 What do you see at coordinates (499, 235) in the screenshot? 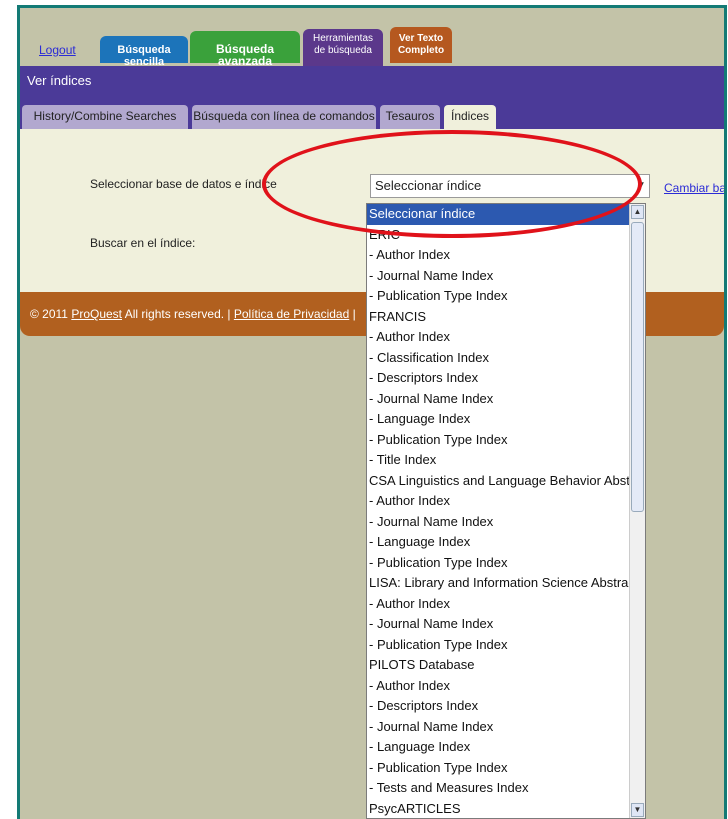
I see `dropdown-option: ERIC` at bounding box center [499, 235].